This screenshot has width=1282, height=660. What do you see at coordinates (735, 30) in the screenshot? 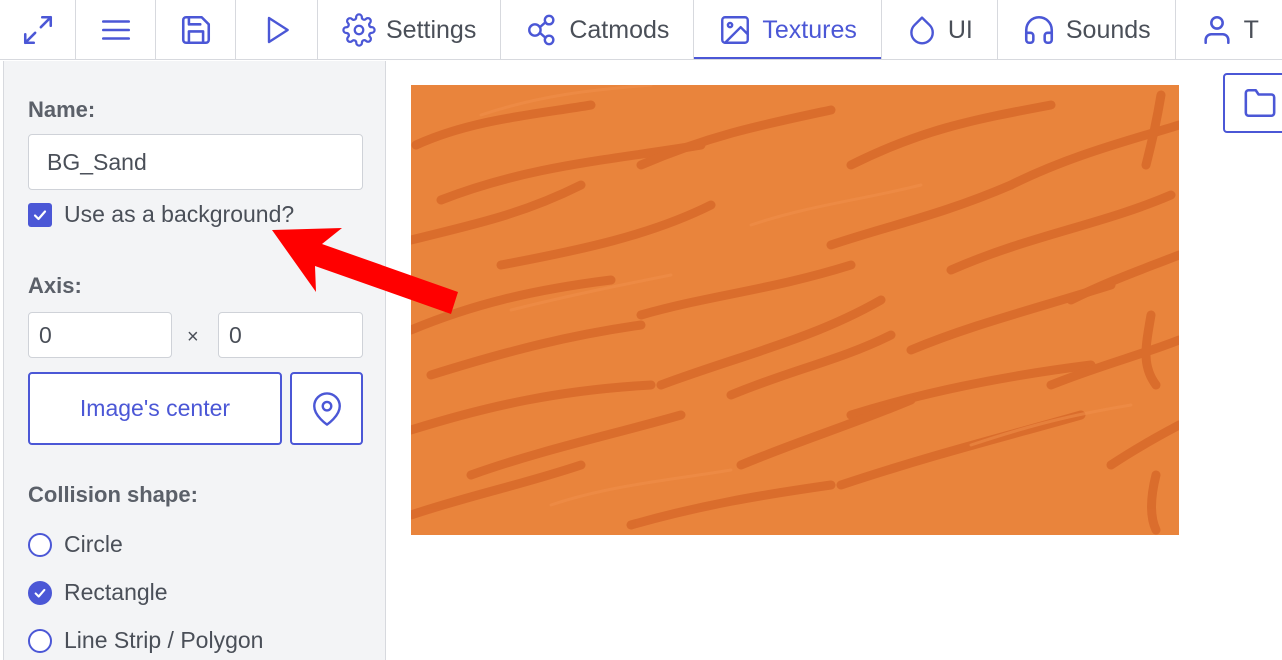
I see `image-icon` at bounding box center [735, 30].